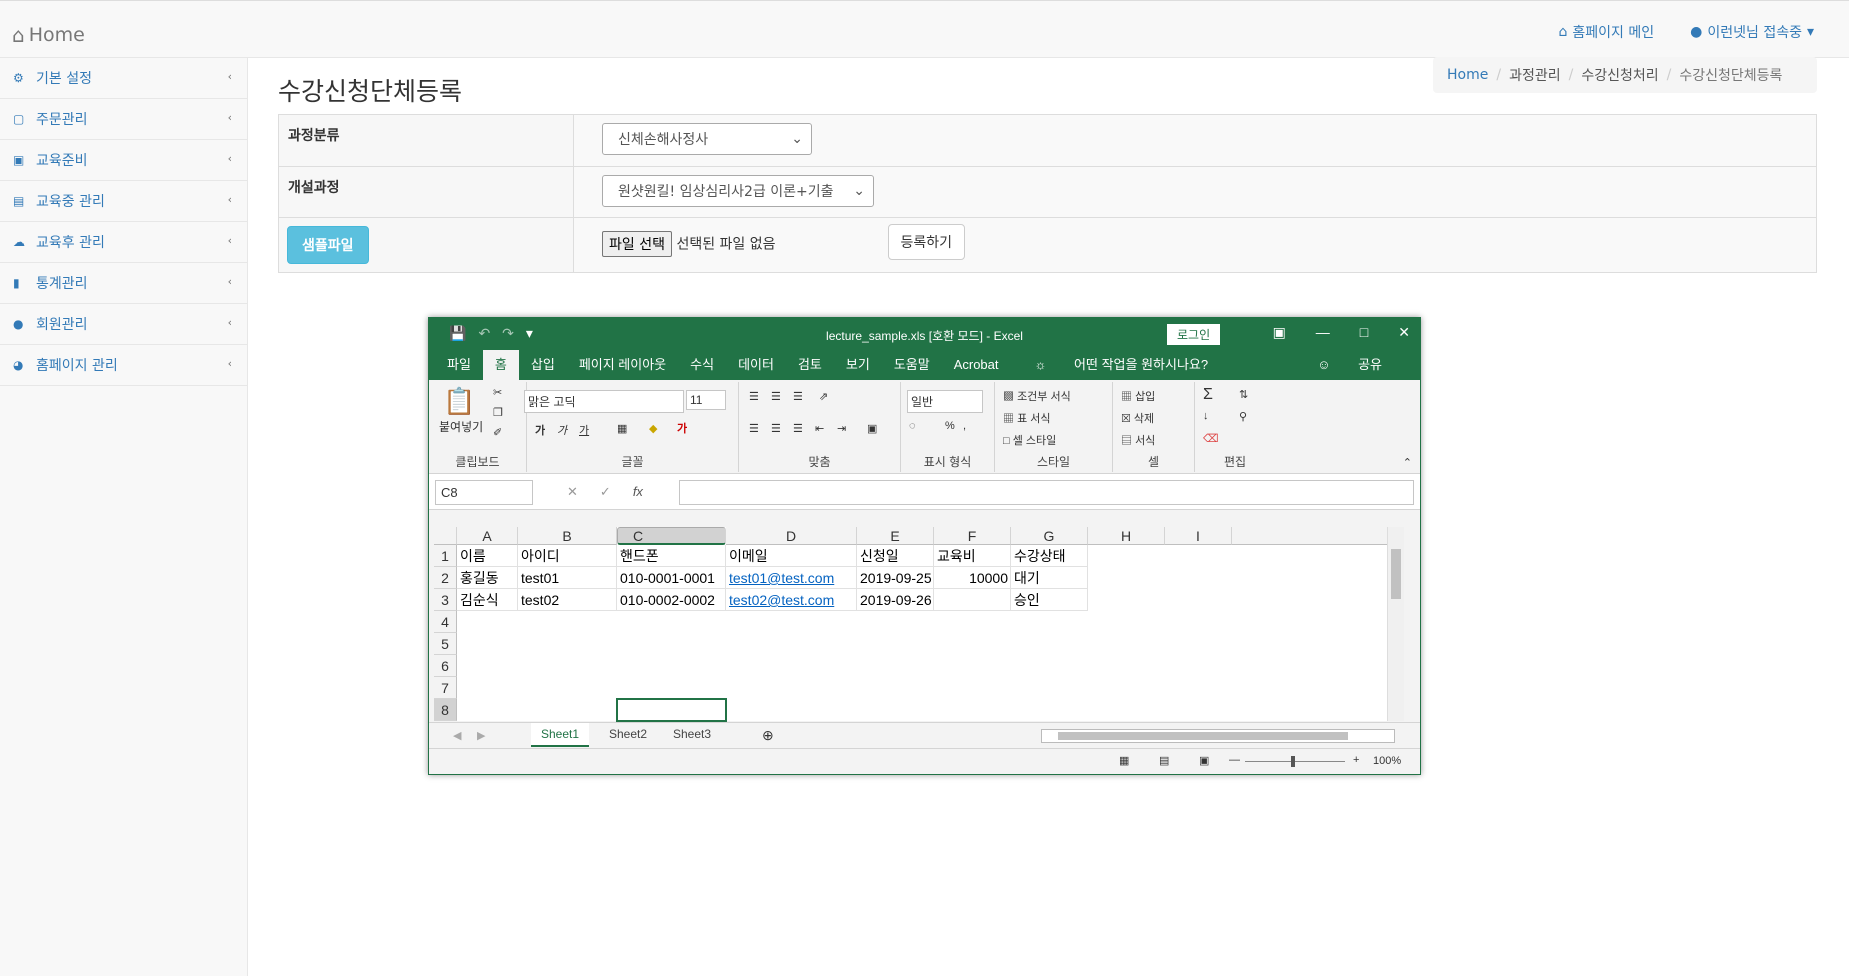 This screenshot has width=1849, height=976. Describe the element at coordinates (1198, 536) in the screenshot. I see `column-header: I` at that location.